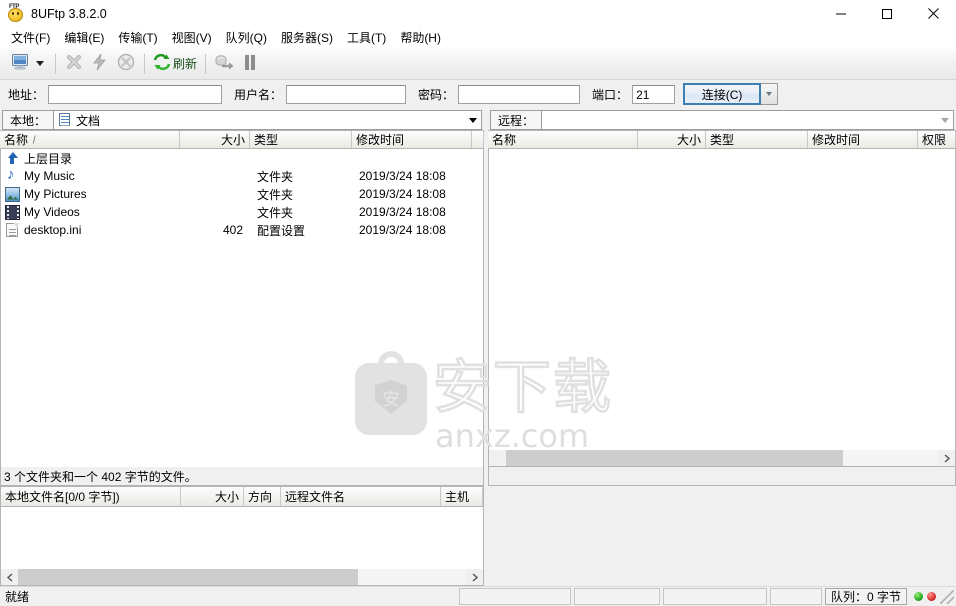 The width and height of the screenshot is (956, 606). I want to click on pause-button, so click(250, 64).